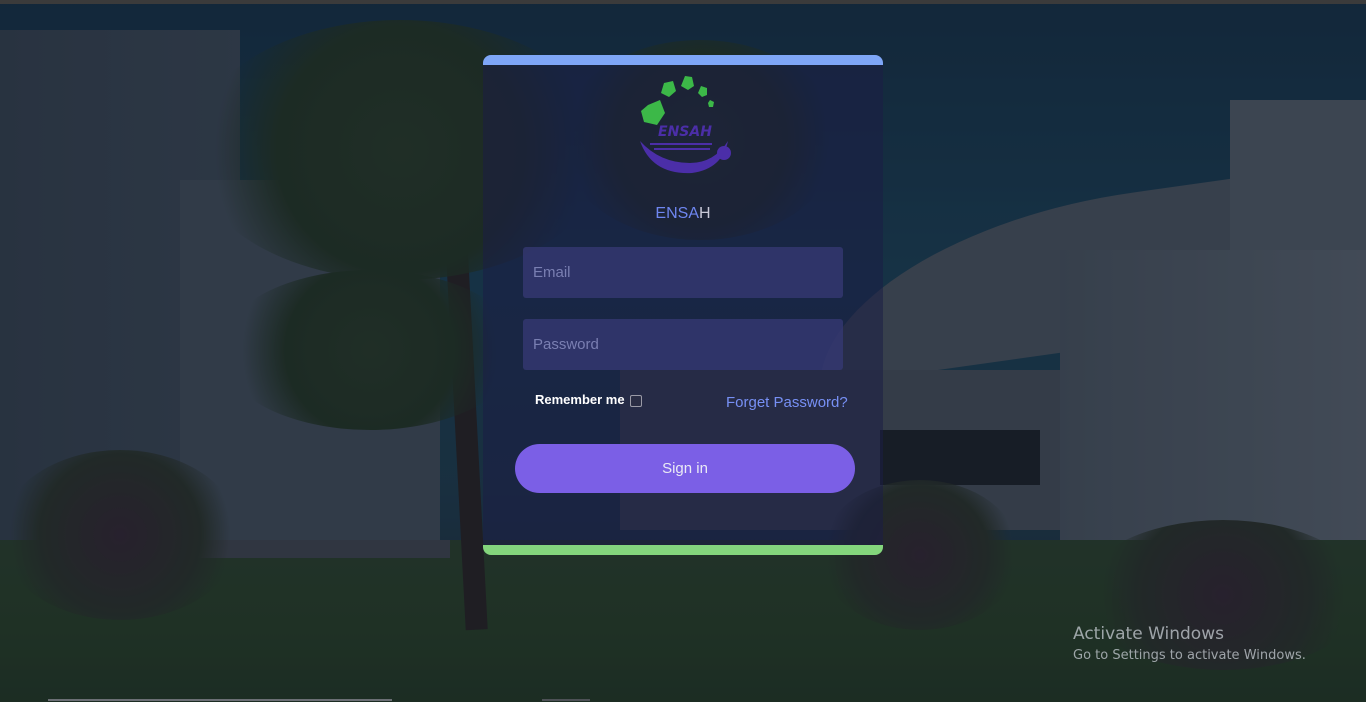 The width and height of the screenshot is (1366, 702). What do you see at coordinates (705, 213) in the screenshot?
I see `brand-title-suffix: H` at bounding box center [705, 213].